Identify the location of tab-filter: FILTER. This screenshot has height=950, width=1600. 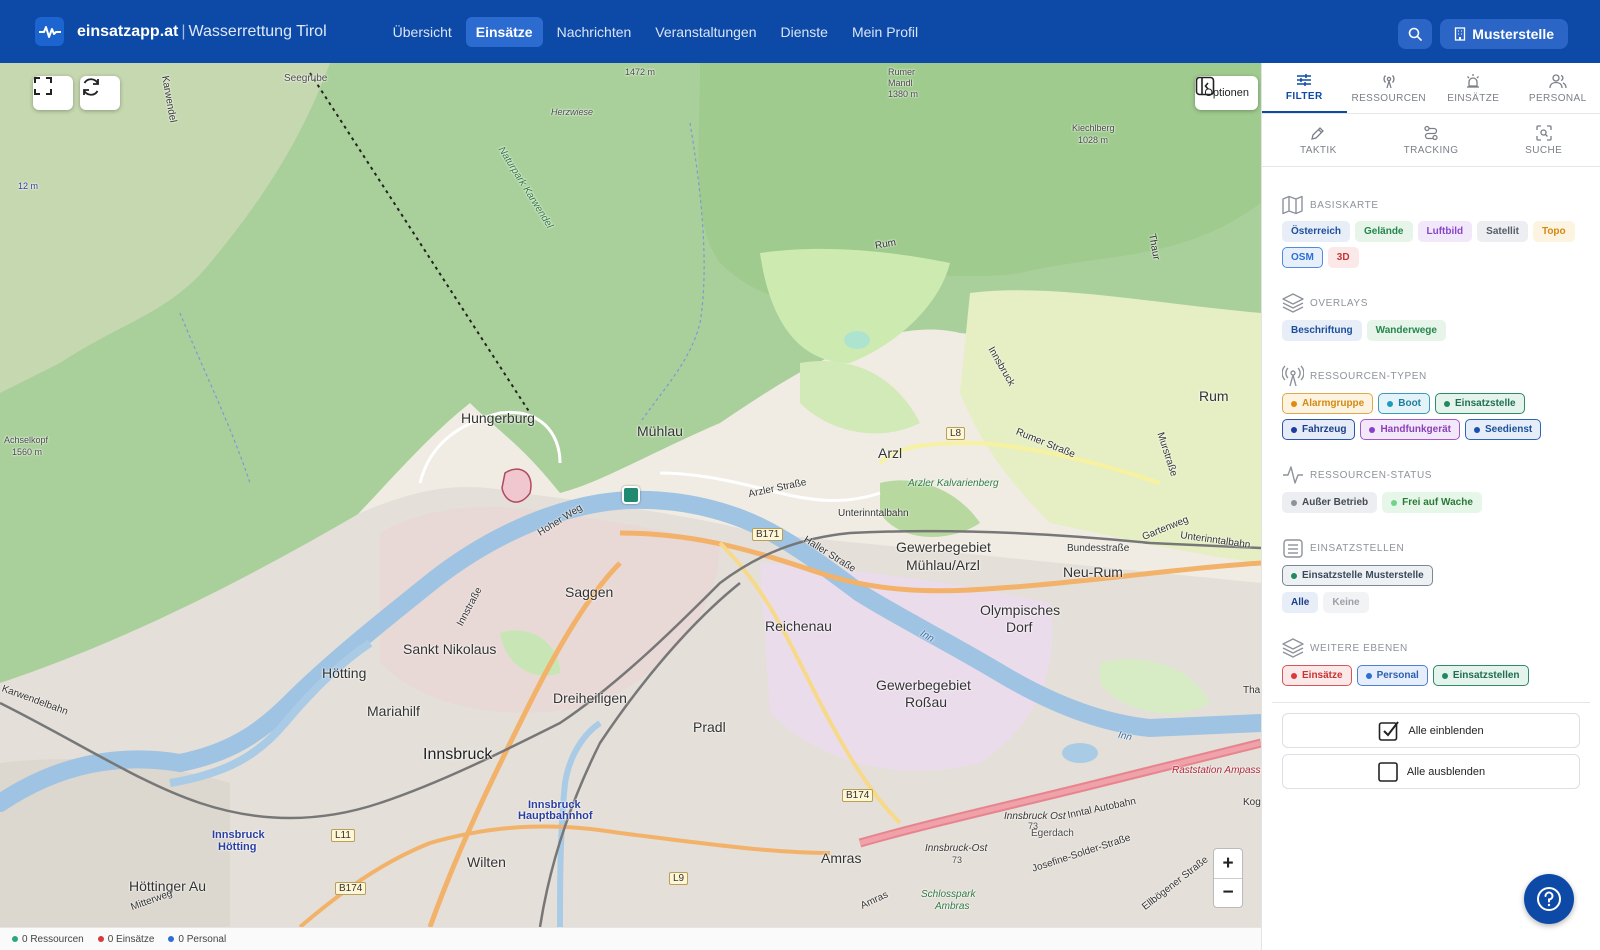
(1304, 88).